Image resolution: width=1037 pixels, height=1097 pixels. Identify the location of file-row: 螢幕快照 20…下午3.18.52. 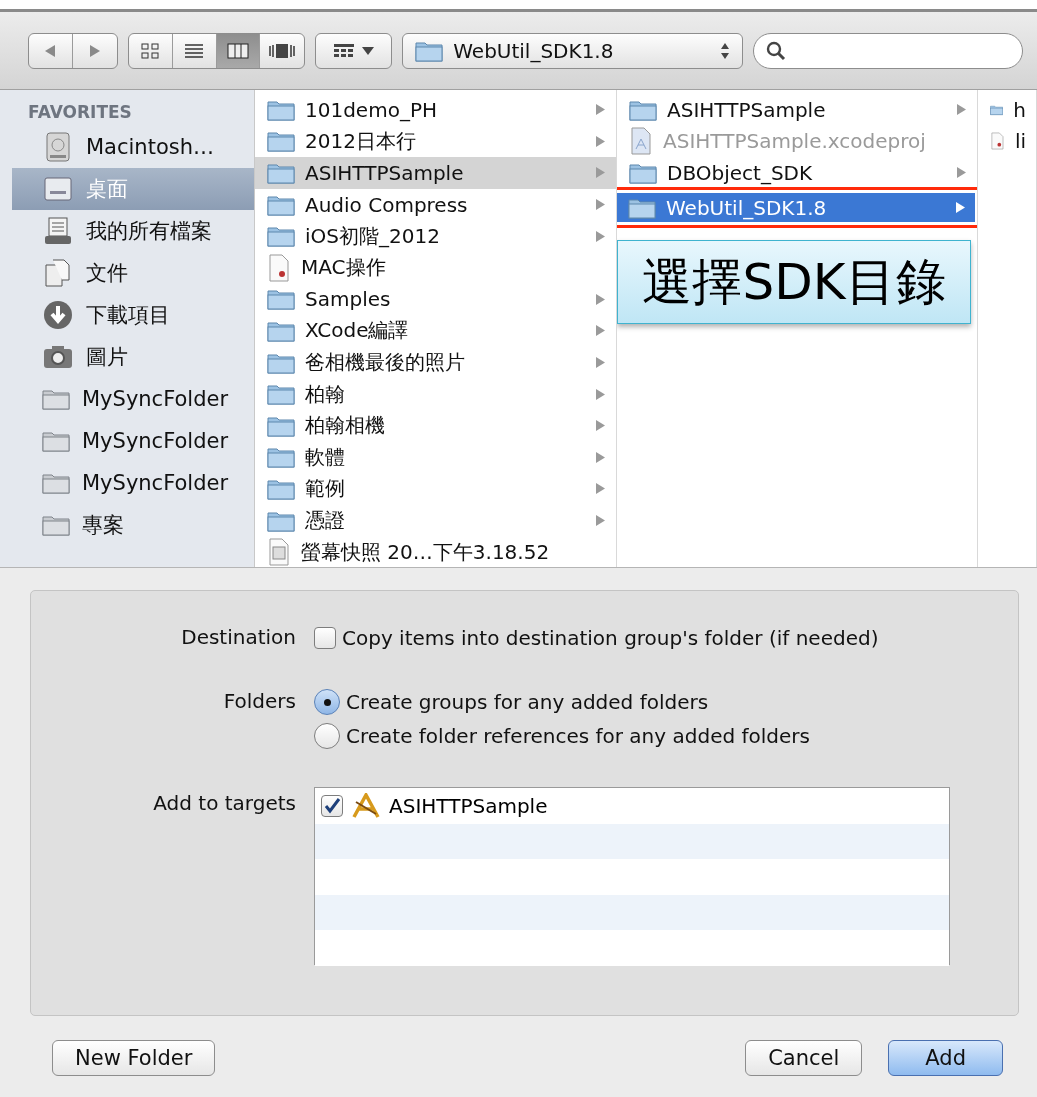
(435, 551).